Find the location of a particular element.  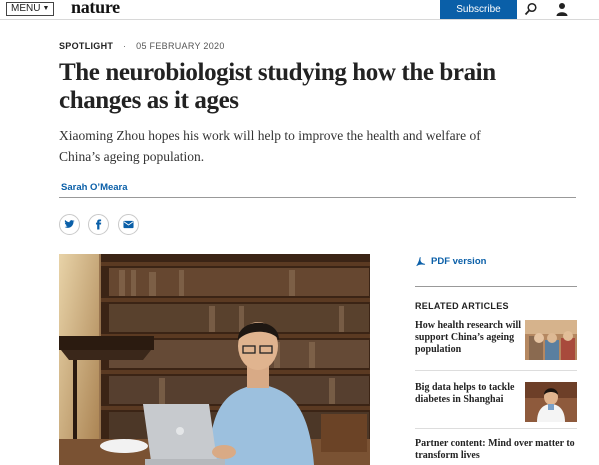

author-link: Sarah O’Meara is located at coordinates (94, 187).